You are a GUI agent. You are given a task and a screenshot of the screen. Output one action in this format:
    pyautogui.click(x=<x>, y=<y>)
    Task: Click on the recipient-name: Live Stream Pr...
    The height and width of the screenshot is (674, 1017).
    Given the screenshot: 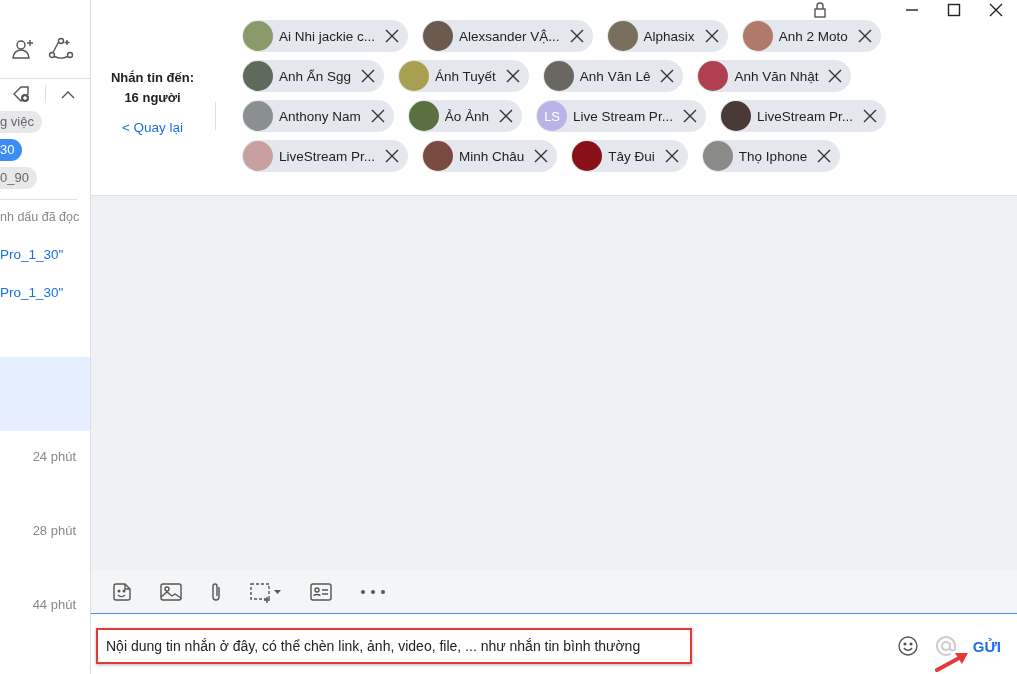 What is the action you would take?
    pyautogui.click(x=623, y=116)
    